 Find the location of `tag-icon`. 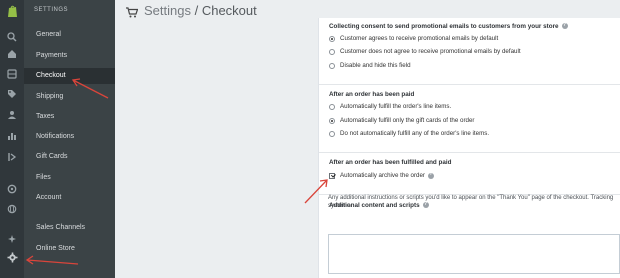

tag-icon is located at coordinates (12, 94).